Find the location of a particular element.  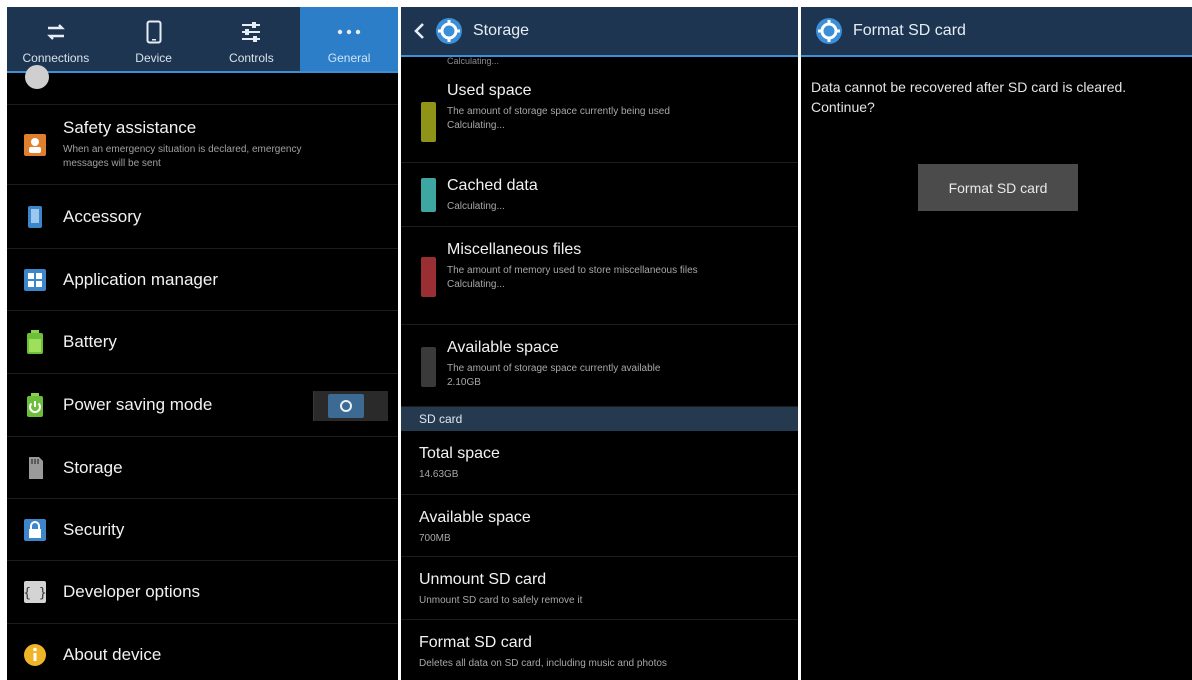

developer-options-icon: { } is located at coordinates (35, 592).